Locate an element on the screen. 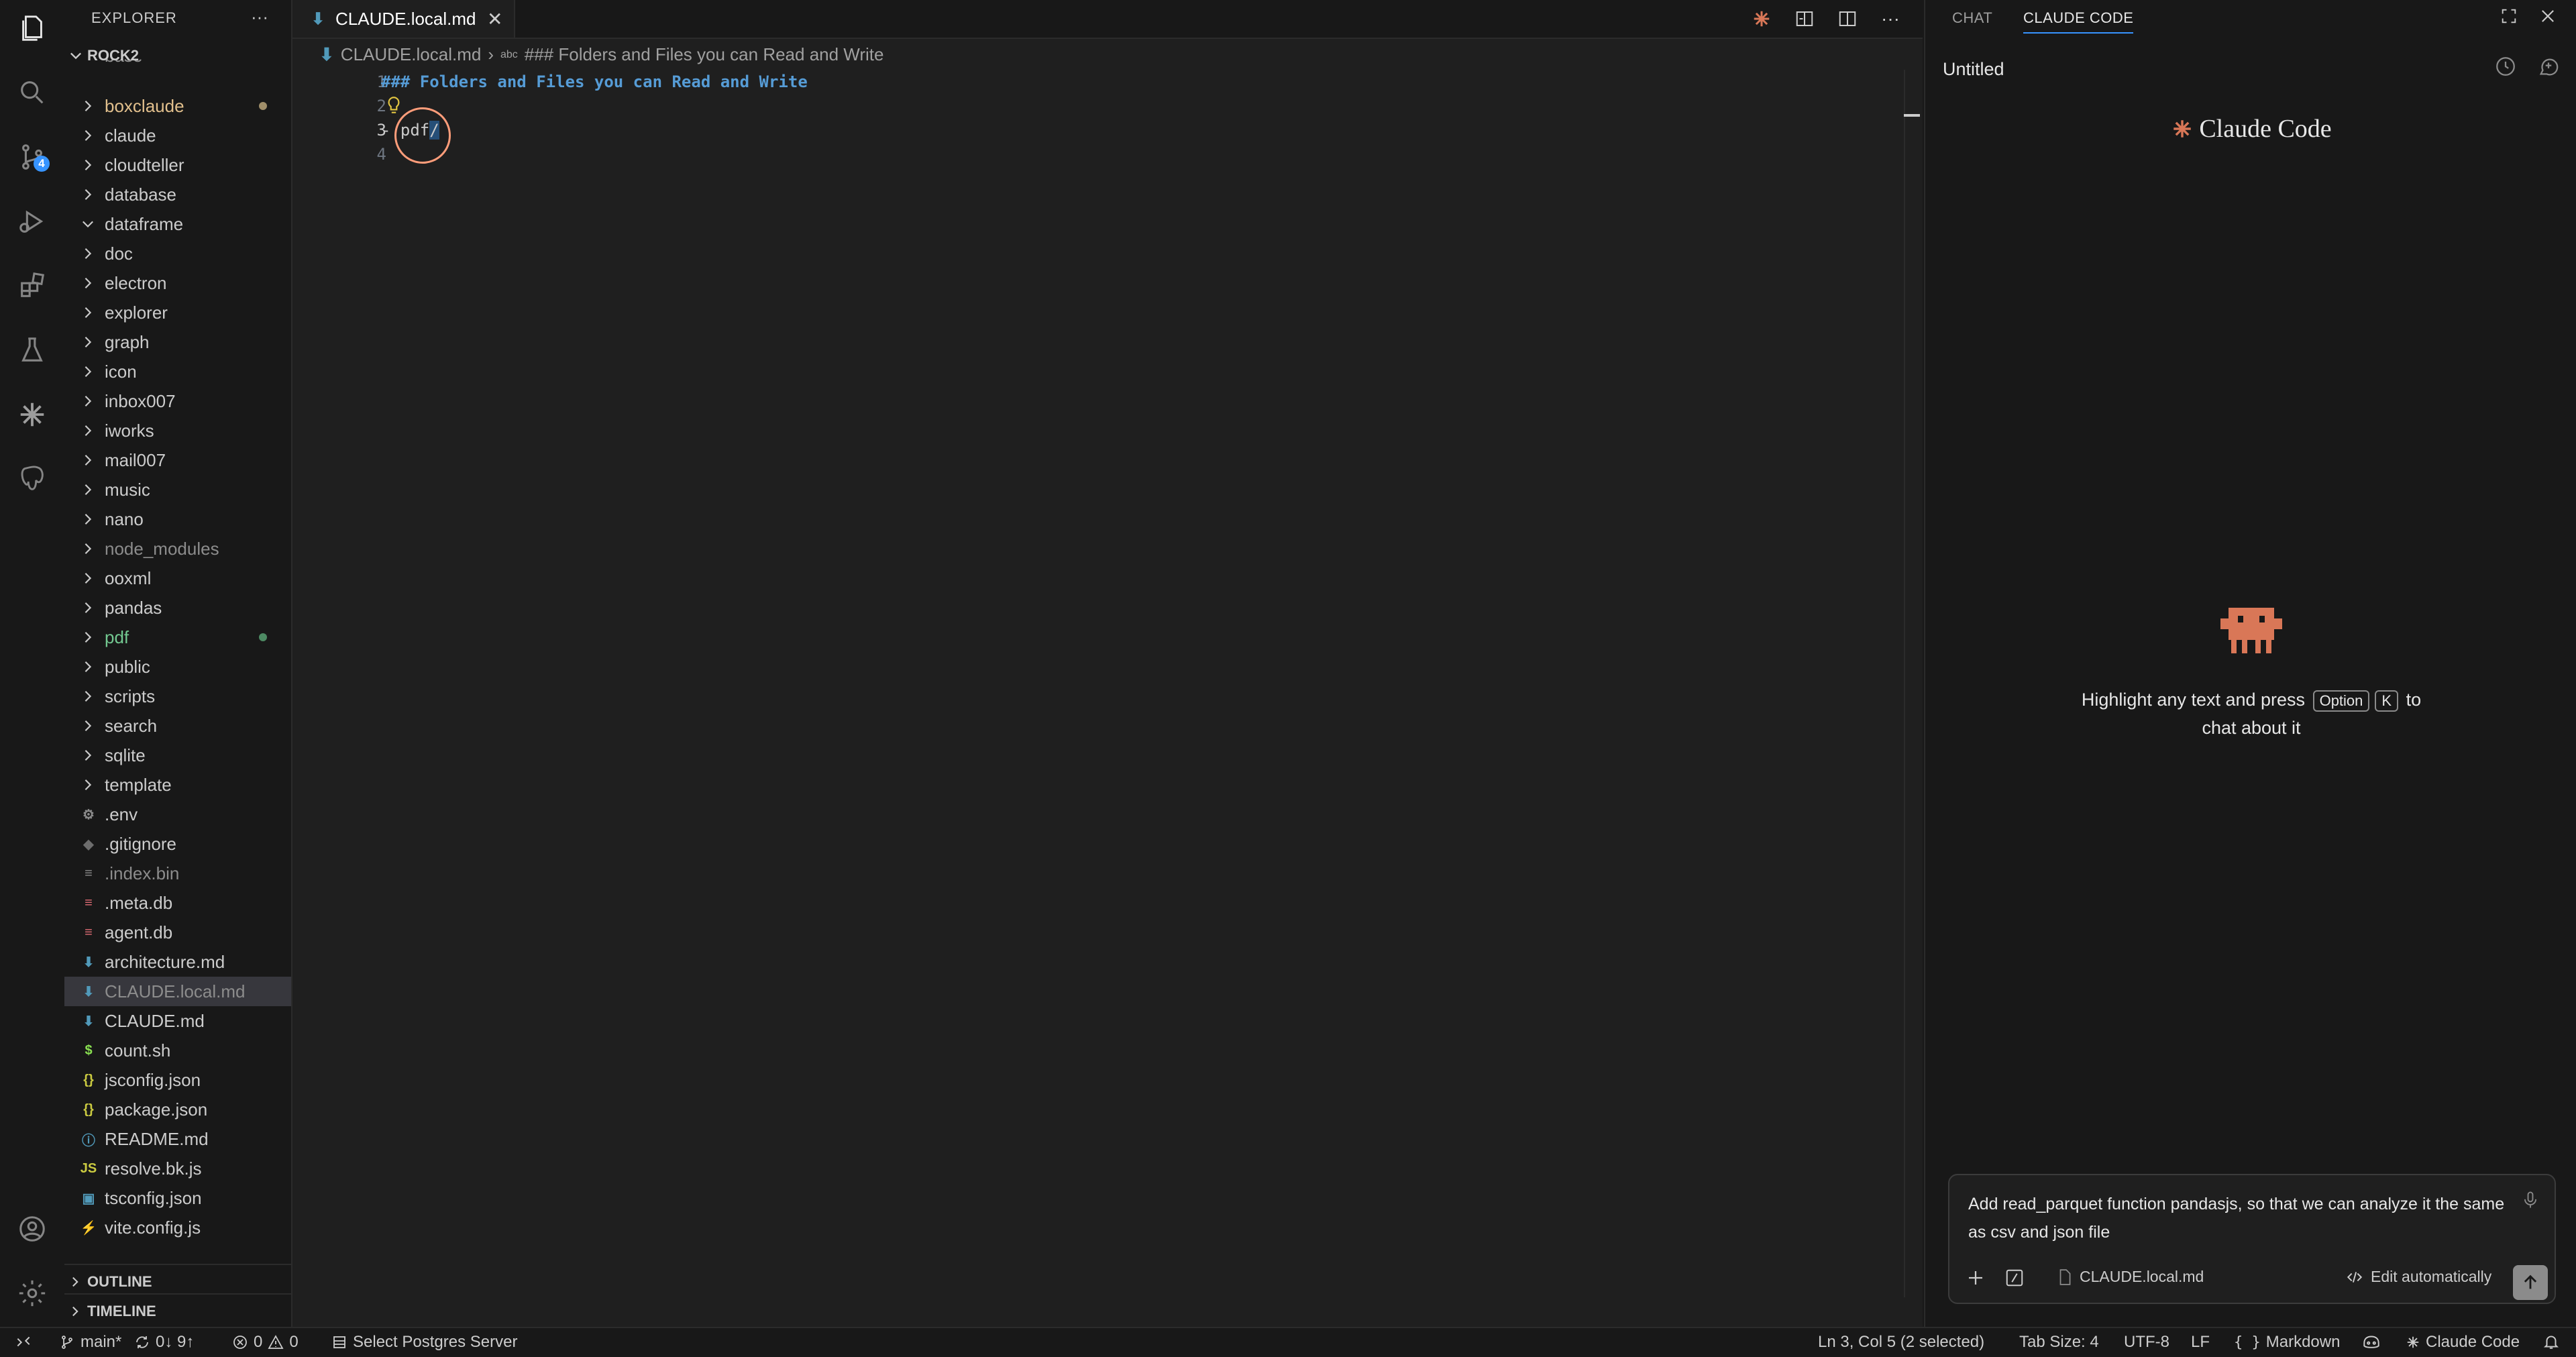 This screenshot has width=2576, height=1357. tree-folder: inbox007 is located at coordinates (177, 401).